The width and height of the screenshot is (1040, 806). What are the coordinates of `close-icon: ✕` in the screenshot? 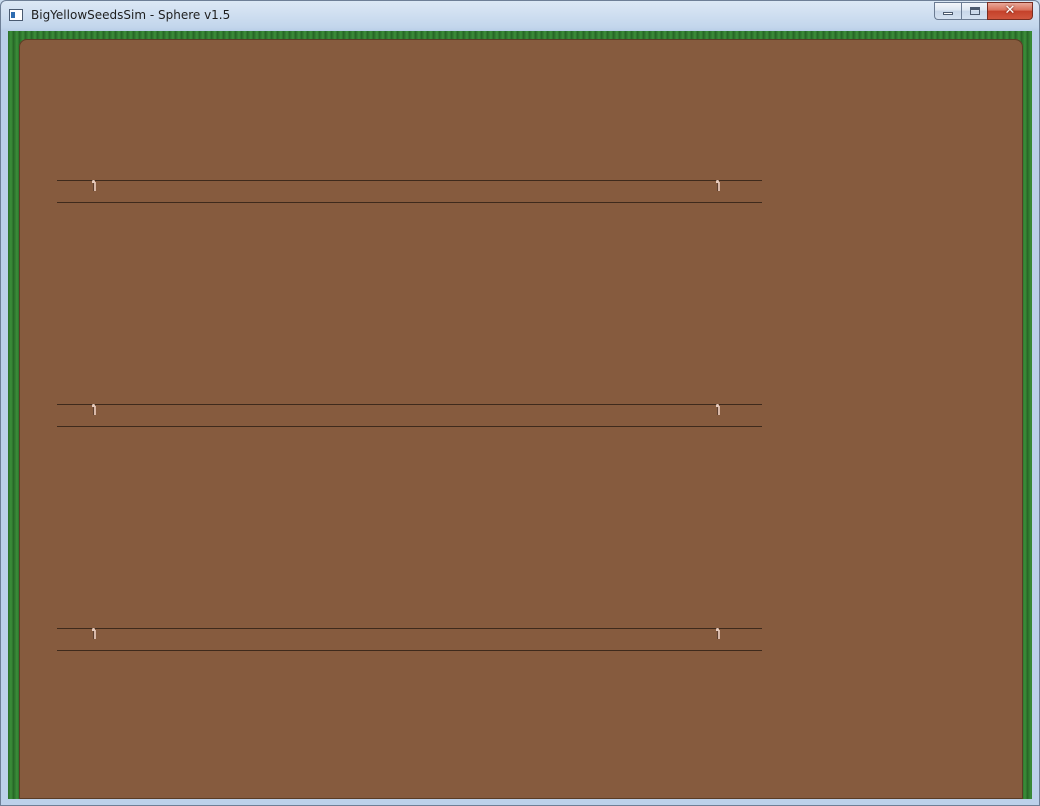 It's located at (1010, 10).